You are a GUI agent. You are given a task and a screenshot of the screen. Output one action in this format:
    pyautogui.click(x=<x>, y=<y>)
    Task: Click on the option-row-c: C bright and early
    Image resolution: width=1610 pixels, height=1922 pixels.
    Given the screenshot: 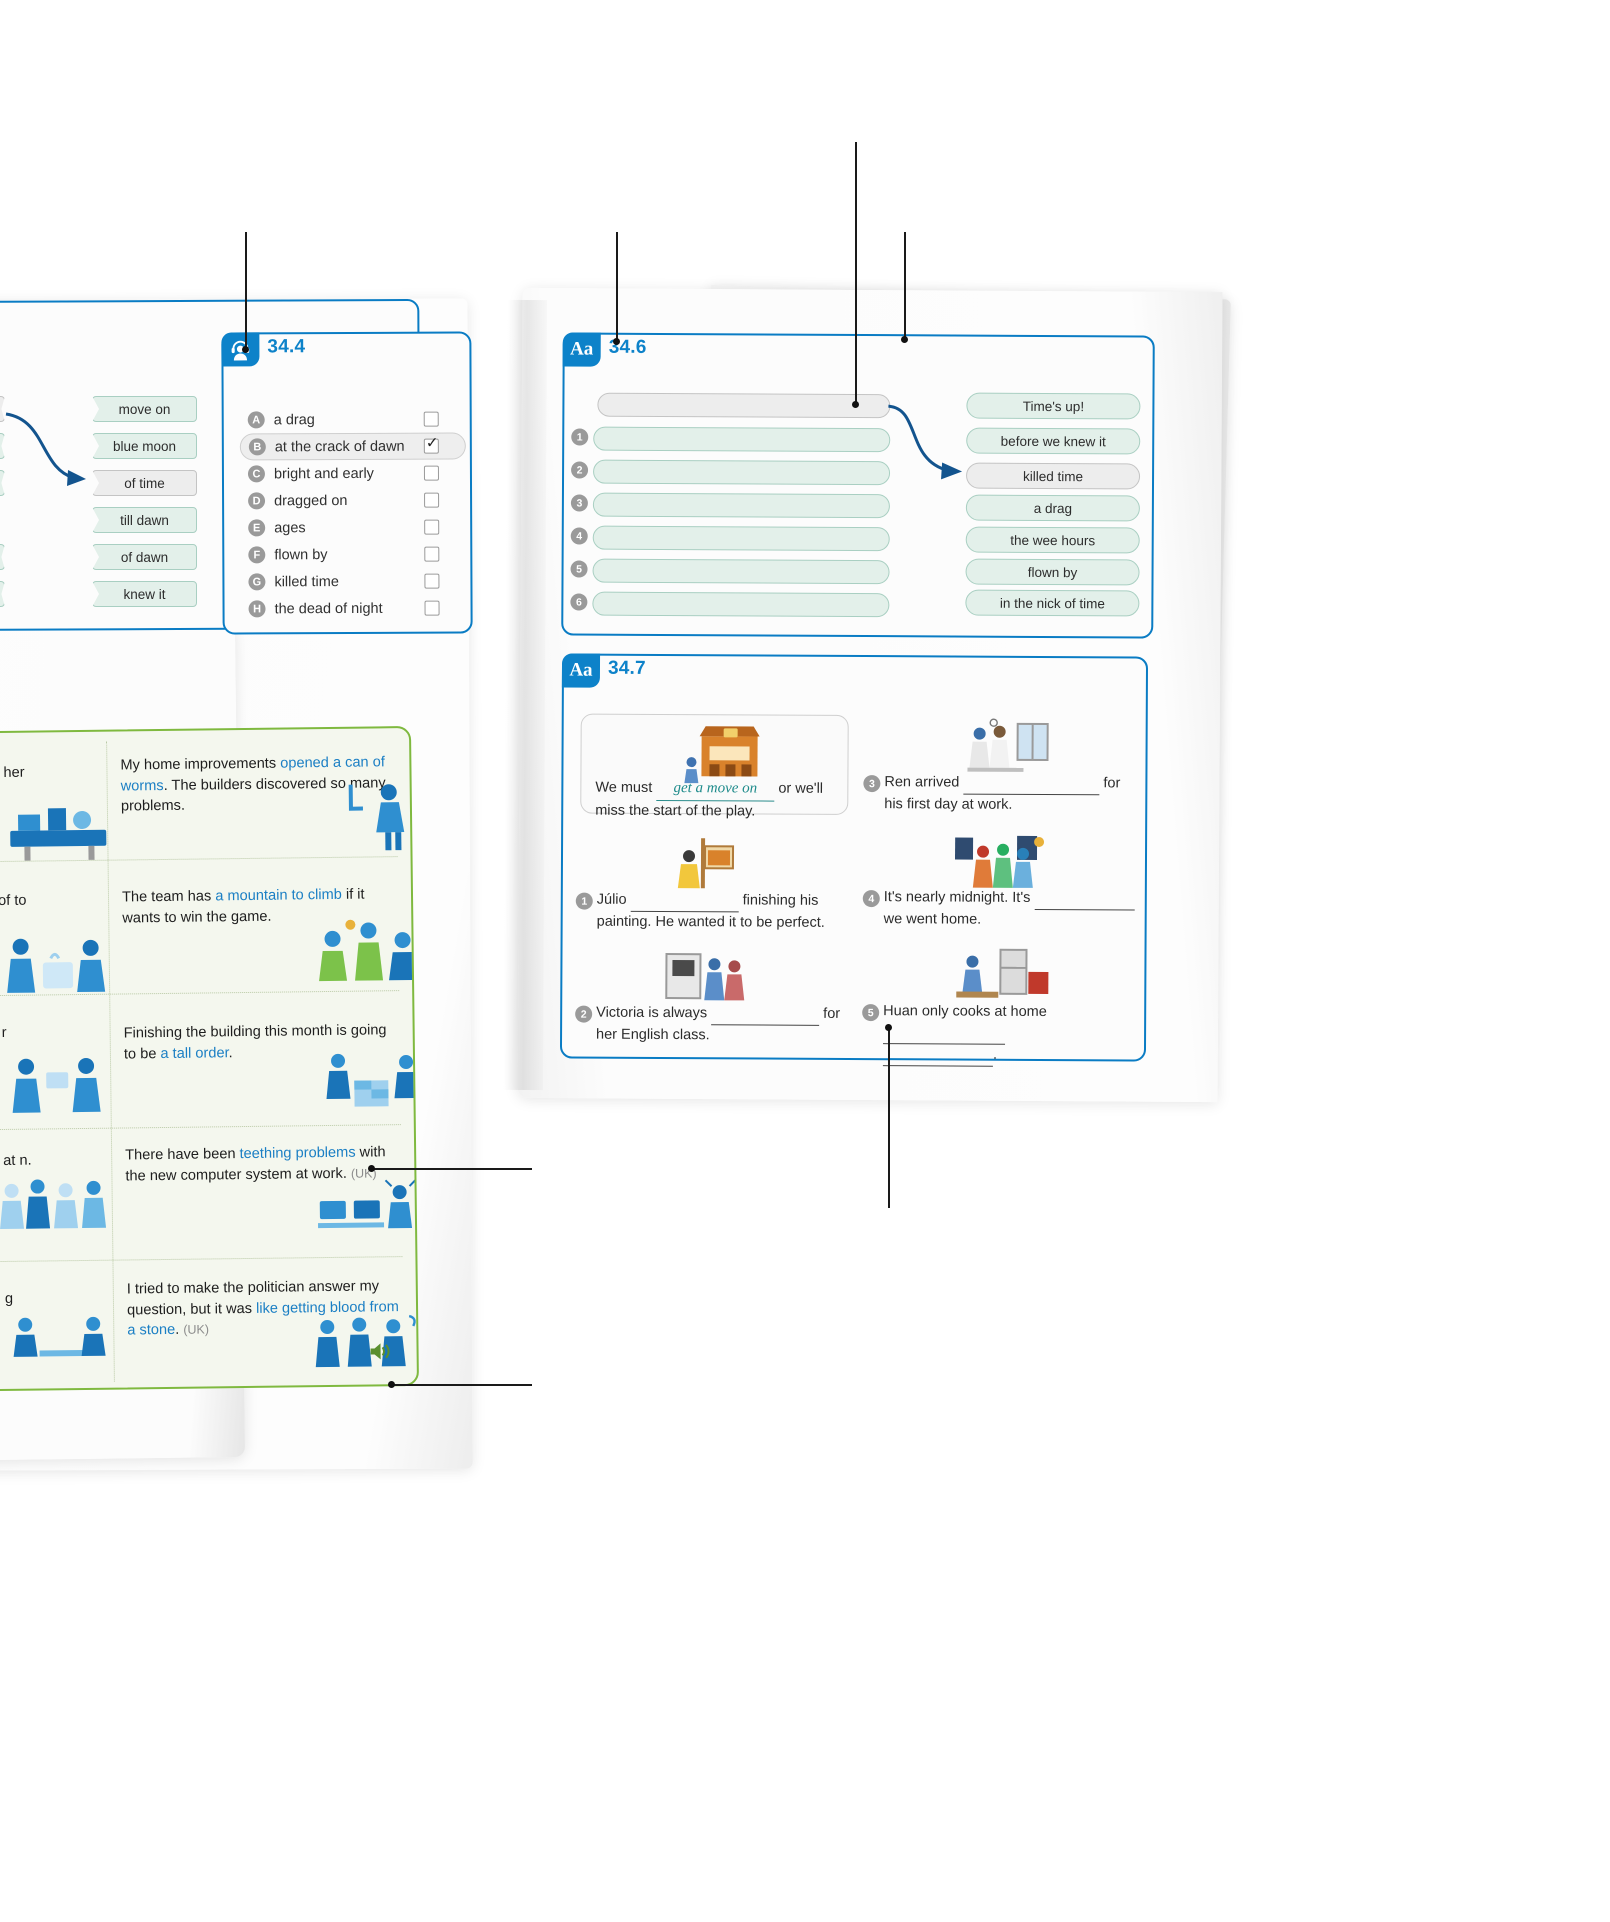 What is the action you would take?
    pyautogui.click(x=338, y=474)
    